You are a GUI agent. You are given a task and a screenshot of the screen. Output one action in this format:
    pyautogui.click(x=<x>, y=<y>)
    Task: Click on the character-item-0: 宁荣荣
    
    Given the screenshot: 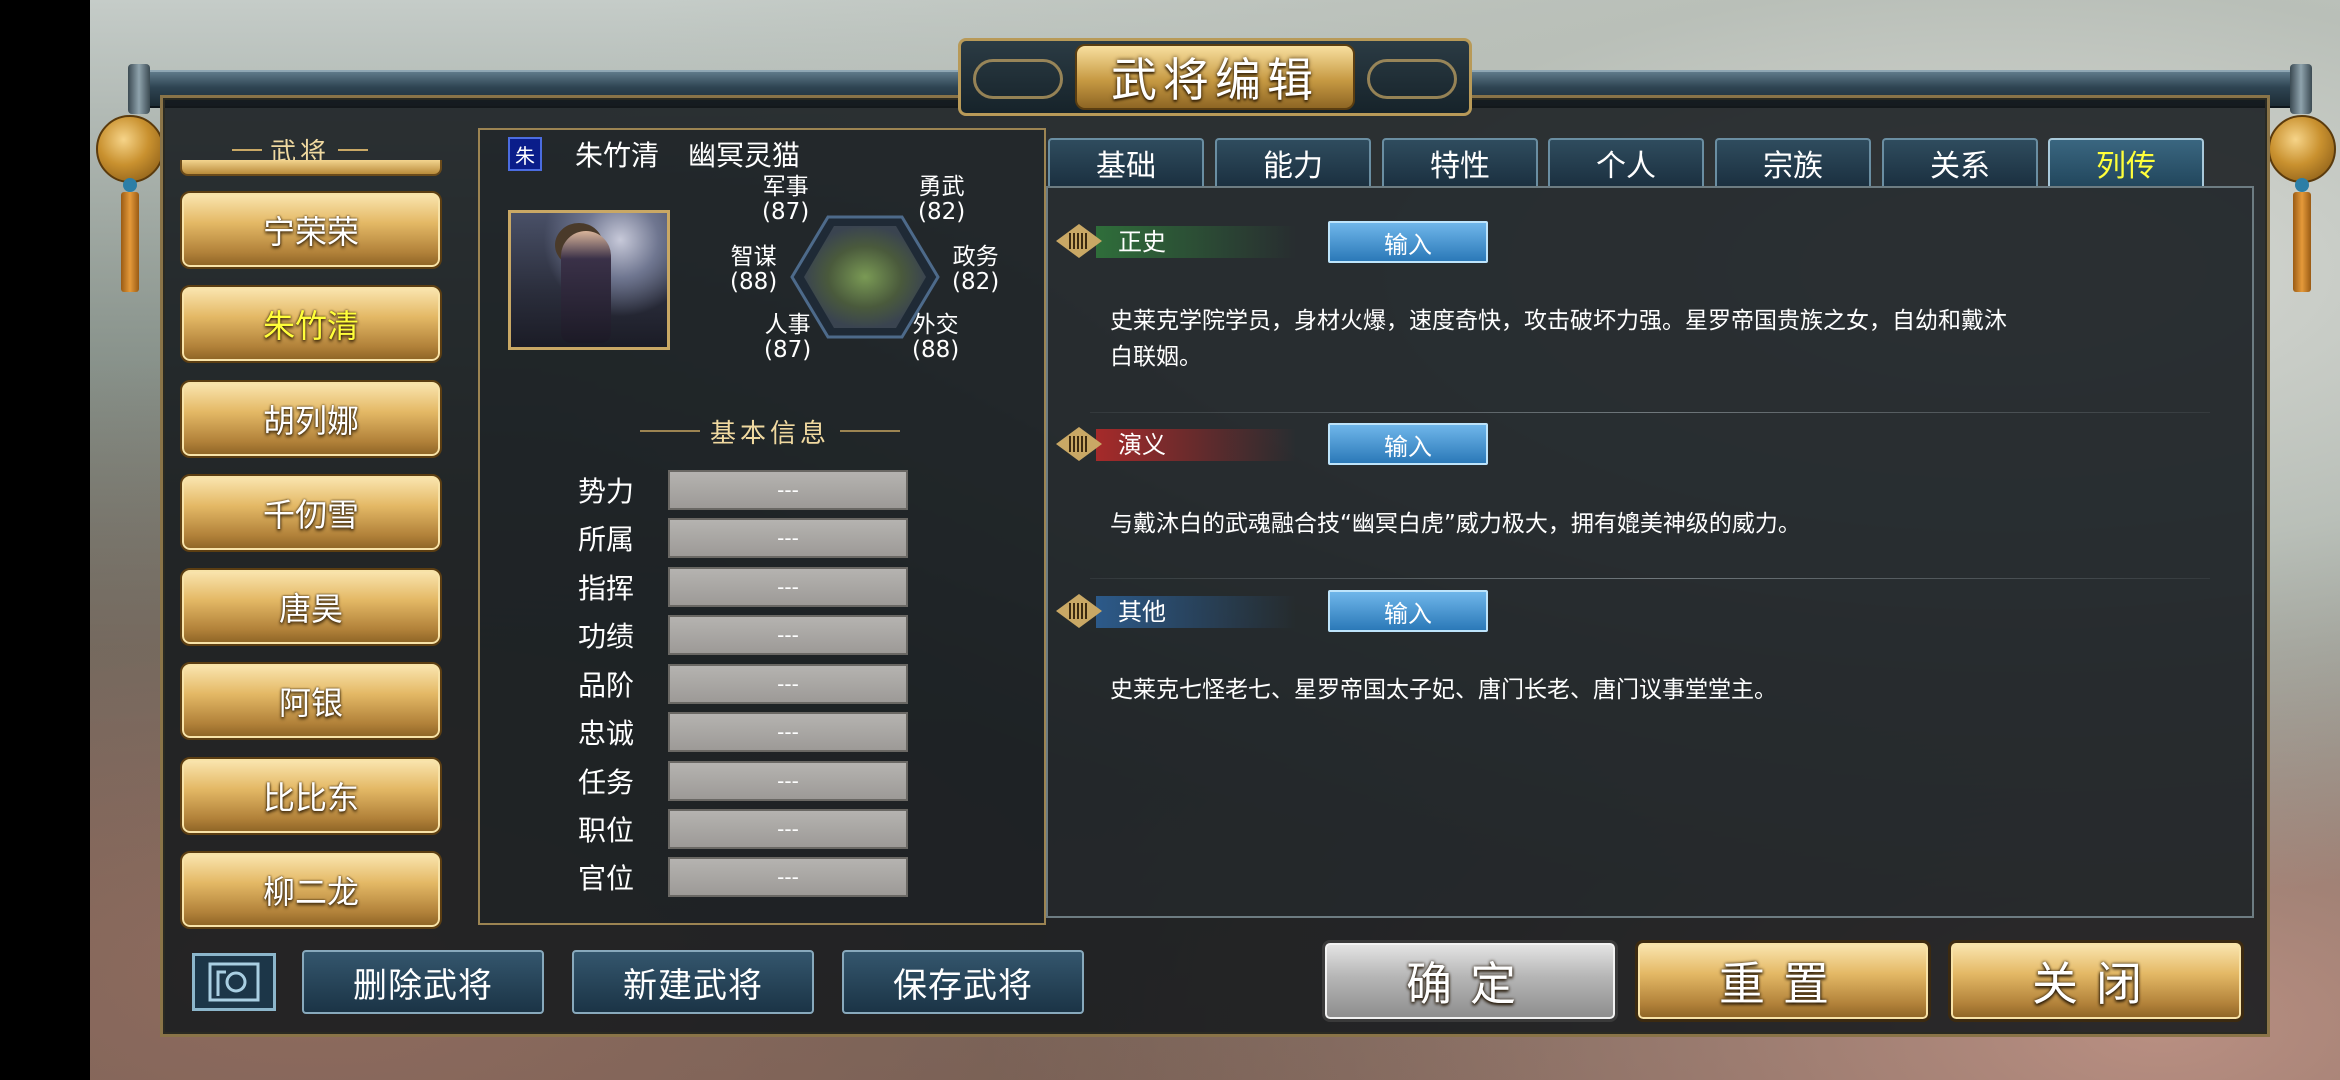 What is the action you would take?
    pyautogui.click(x=311, y=230)
    